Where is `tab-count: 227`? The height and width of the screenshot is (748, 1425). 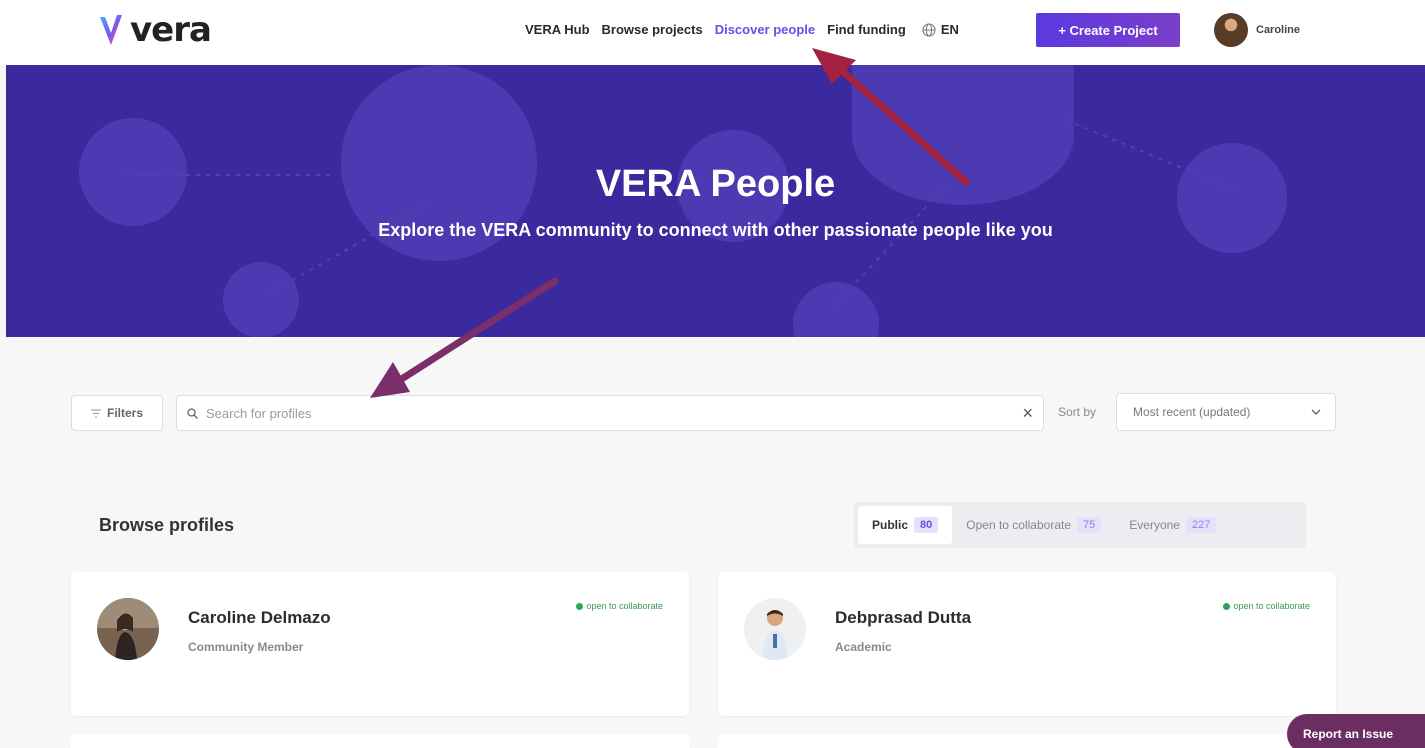 tab-count: 227 is located at coordinates (1201, 525).